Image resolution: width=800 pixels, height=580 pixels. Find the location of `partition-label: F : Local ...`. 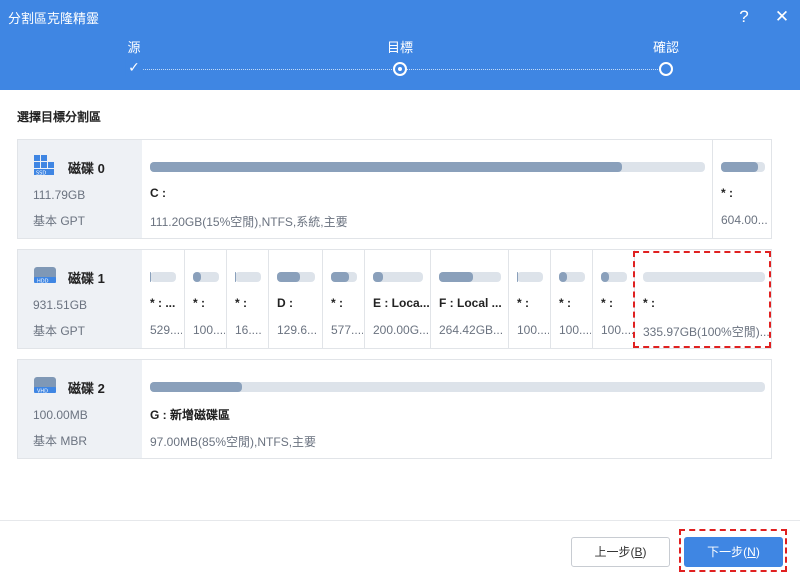

partition-label: F : Local ... is located at coordinates (470, 303).